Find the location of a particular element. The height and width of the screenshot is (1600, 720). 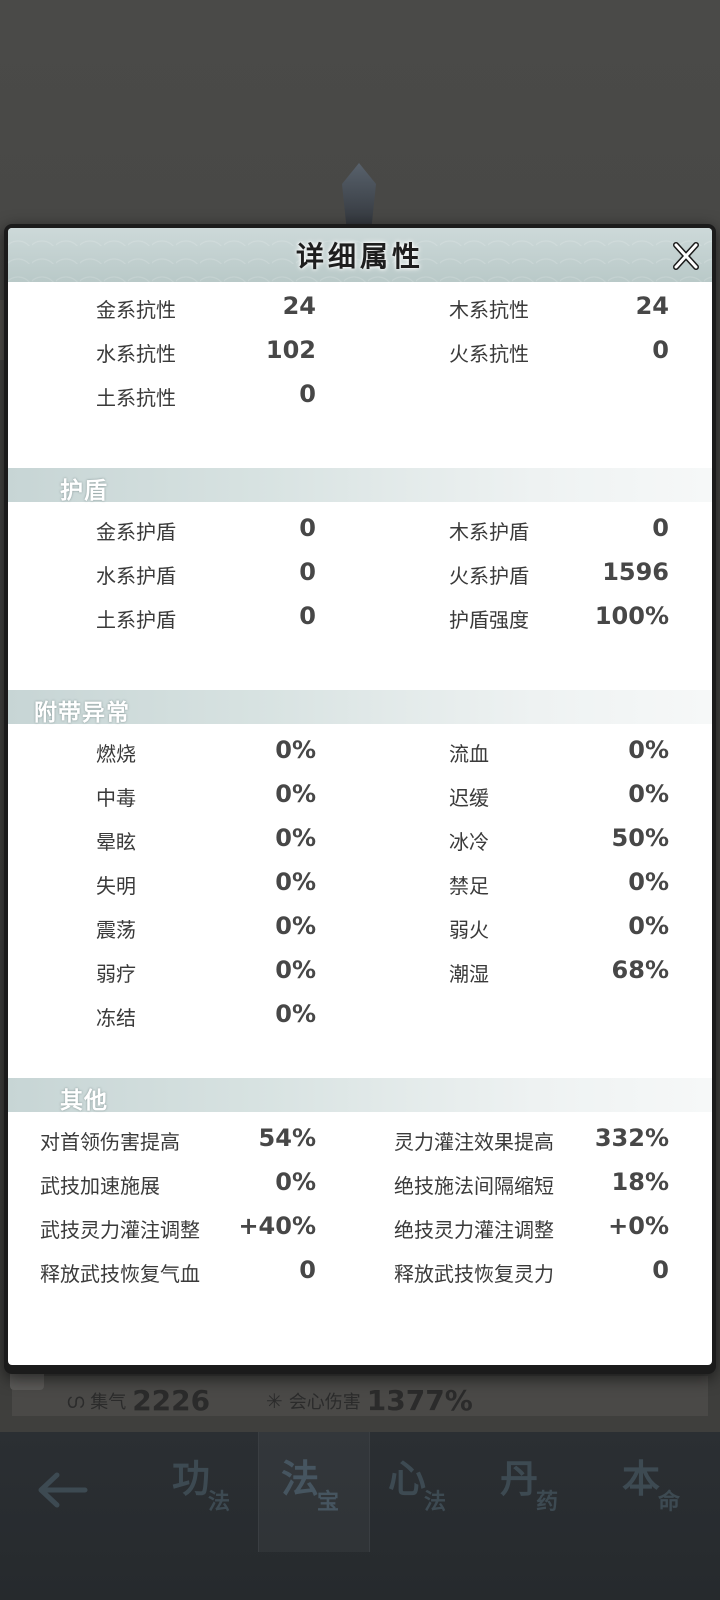

attr-value: 18% is located at coordinates (640, 1182).